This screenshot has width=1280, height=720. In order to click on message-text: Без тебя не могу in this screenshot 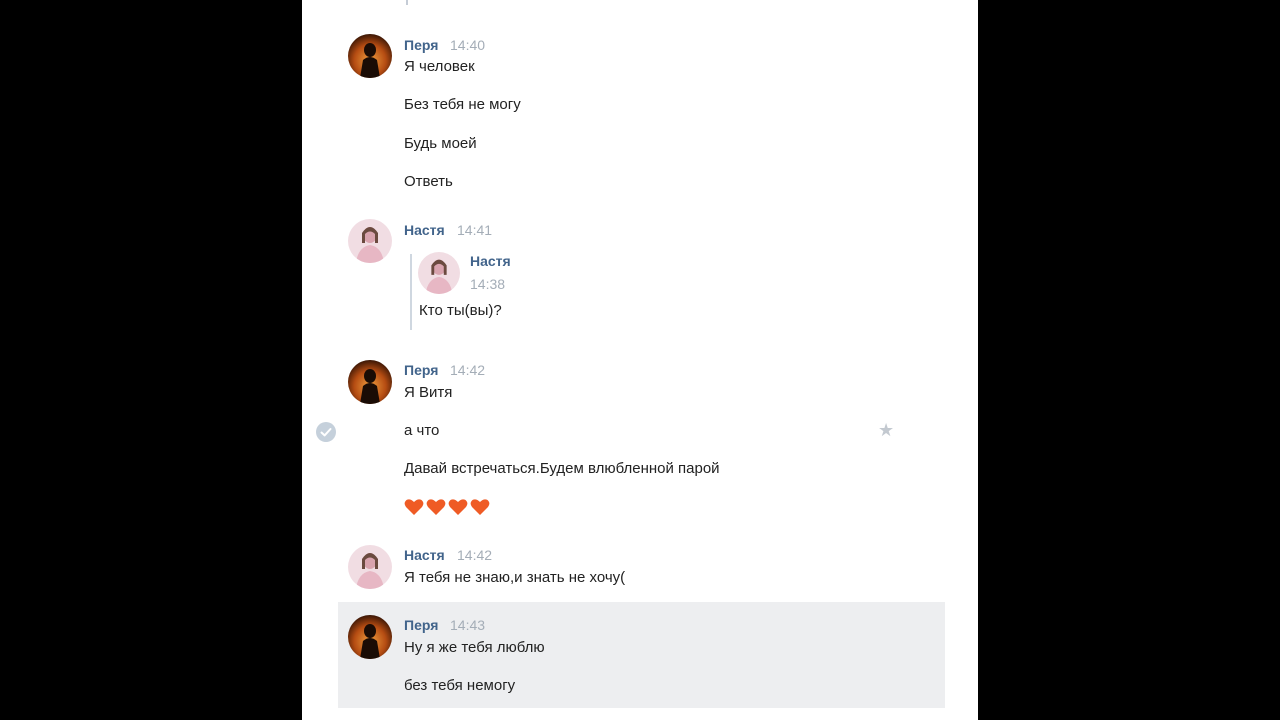, I will do `click(462, 104)`.